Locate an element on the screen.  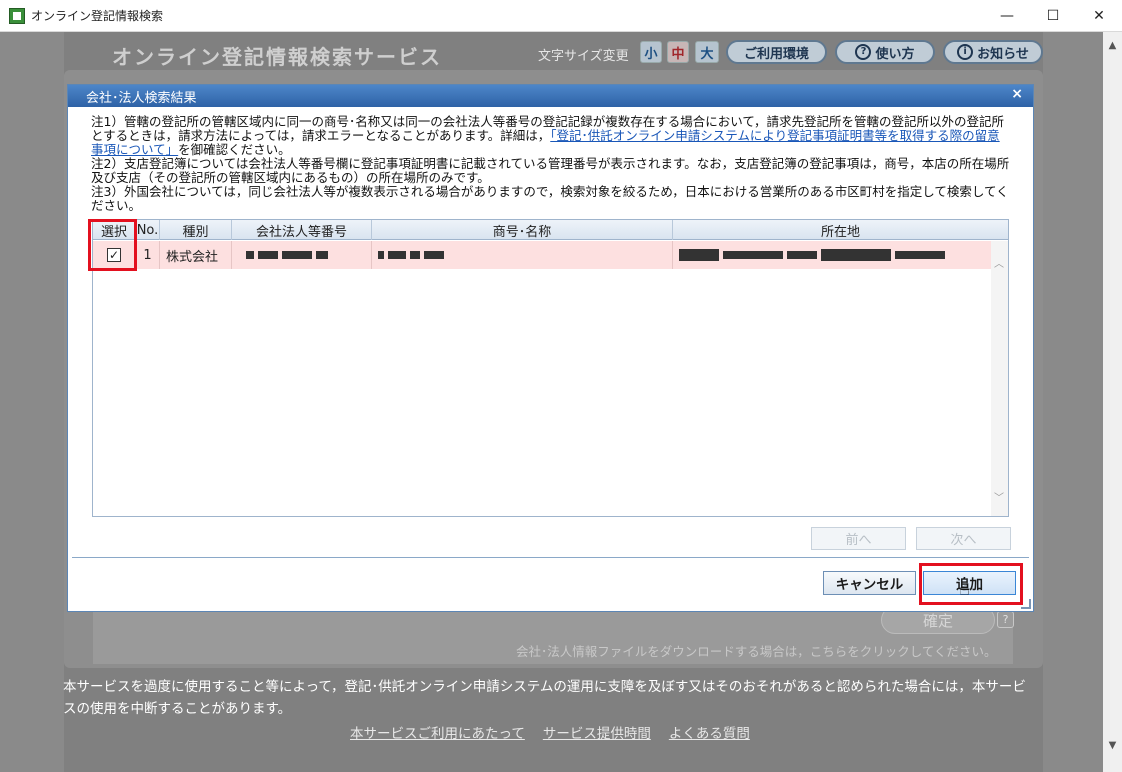
footer-link-terms: 本サービスご利用にあたって is located at coordinates (437, 732).